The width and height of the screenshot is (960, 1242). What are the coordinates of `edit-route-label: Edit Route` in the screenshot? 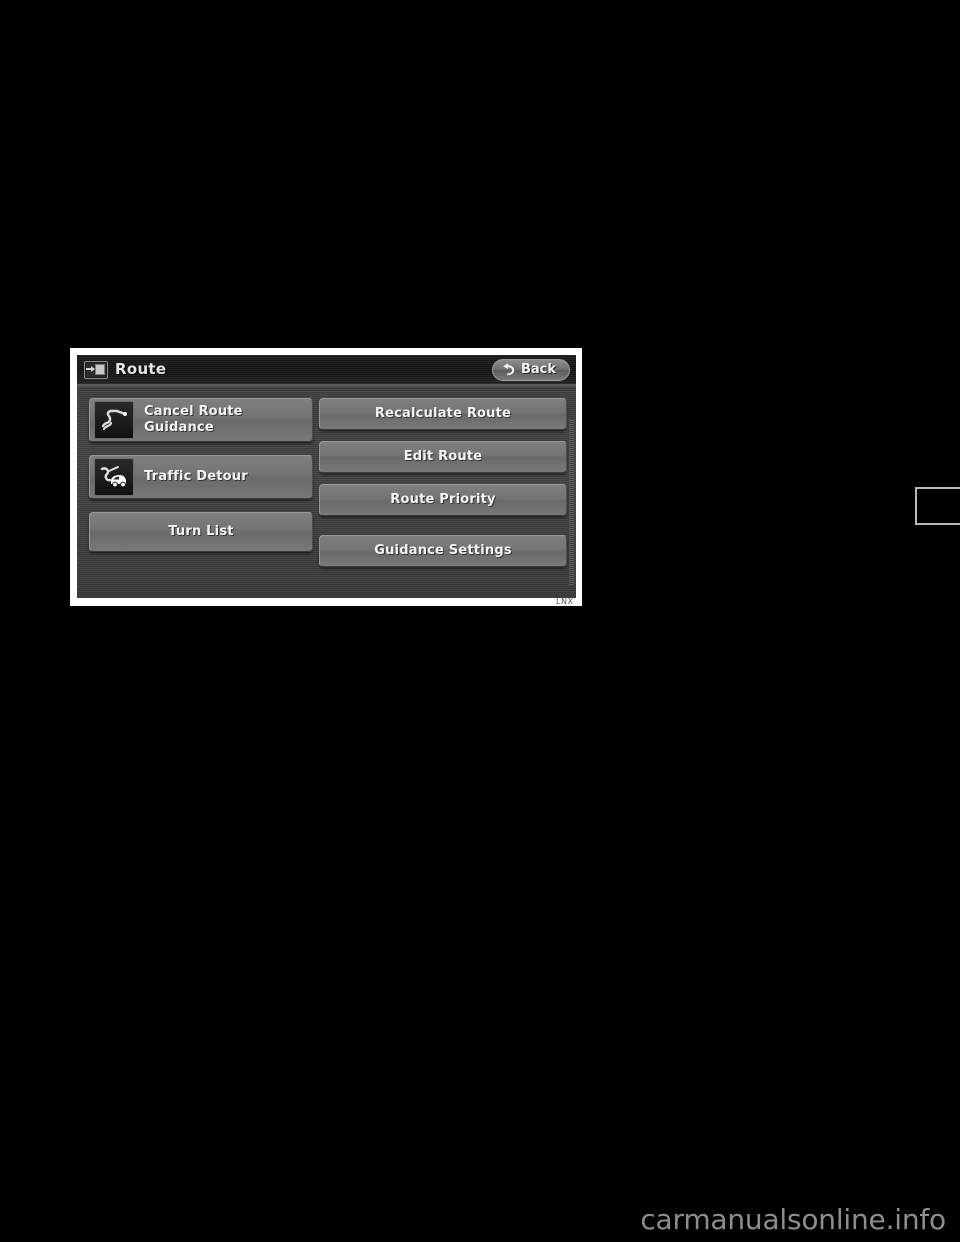 It's located at (443, 457).